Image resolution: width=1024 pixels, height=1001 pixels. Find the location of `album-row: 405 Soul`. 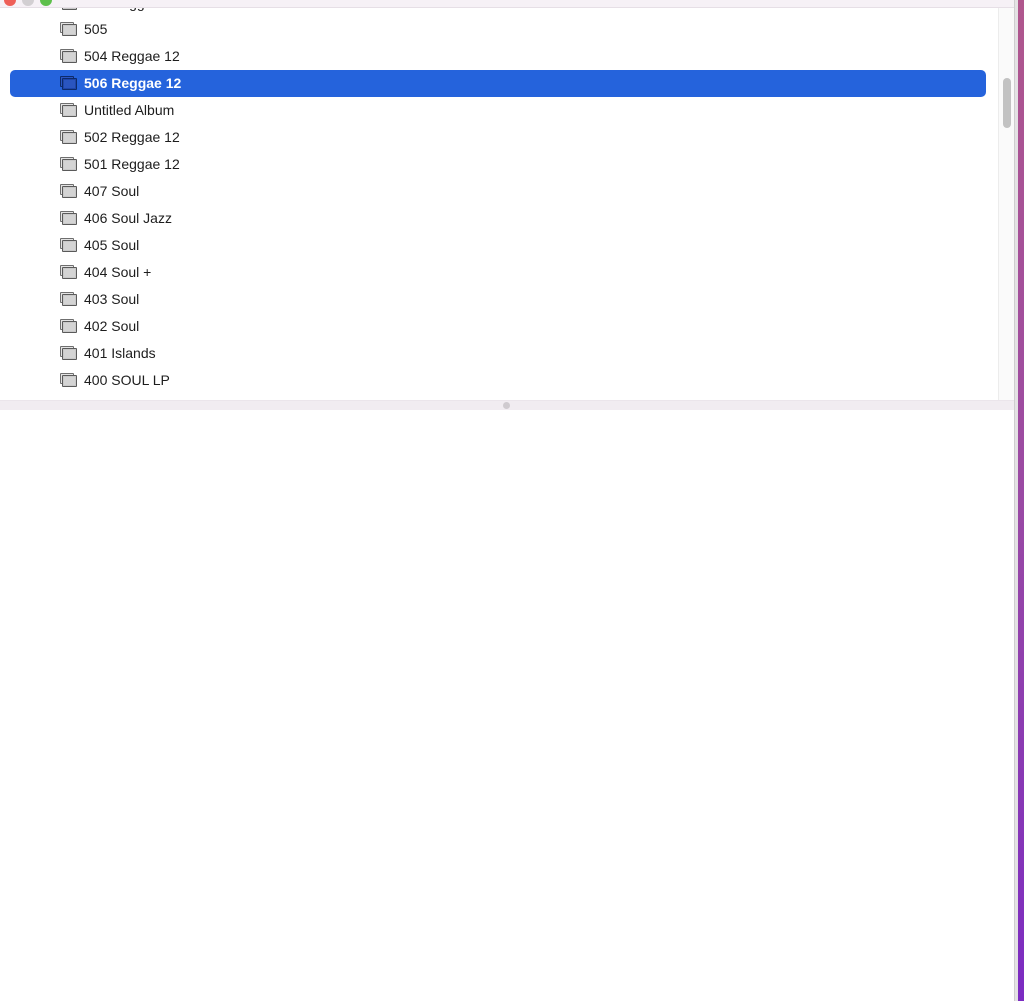

album-row: 405 Soul is located at coordinates (498, 245).